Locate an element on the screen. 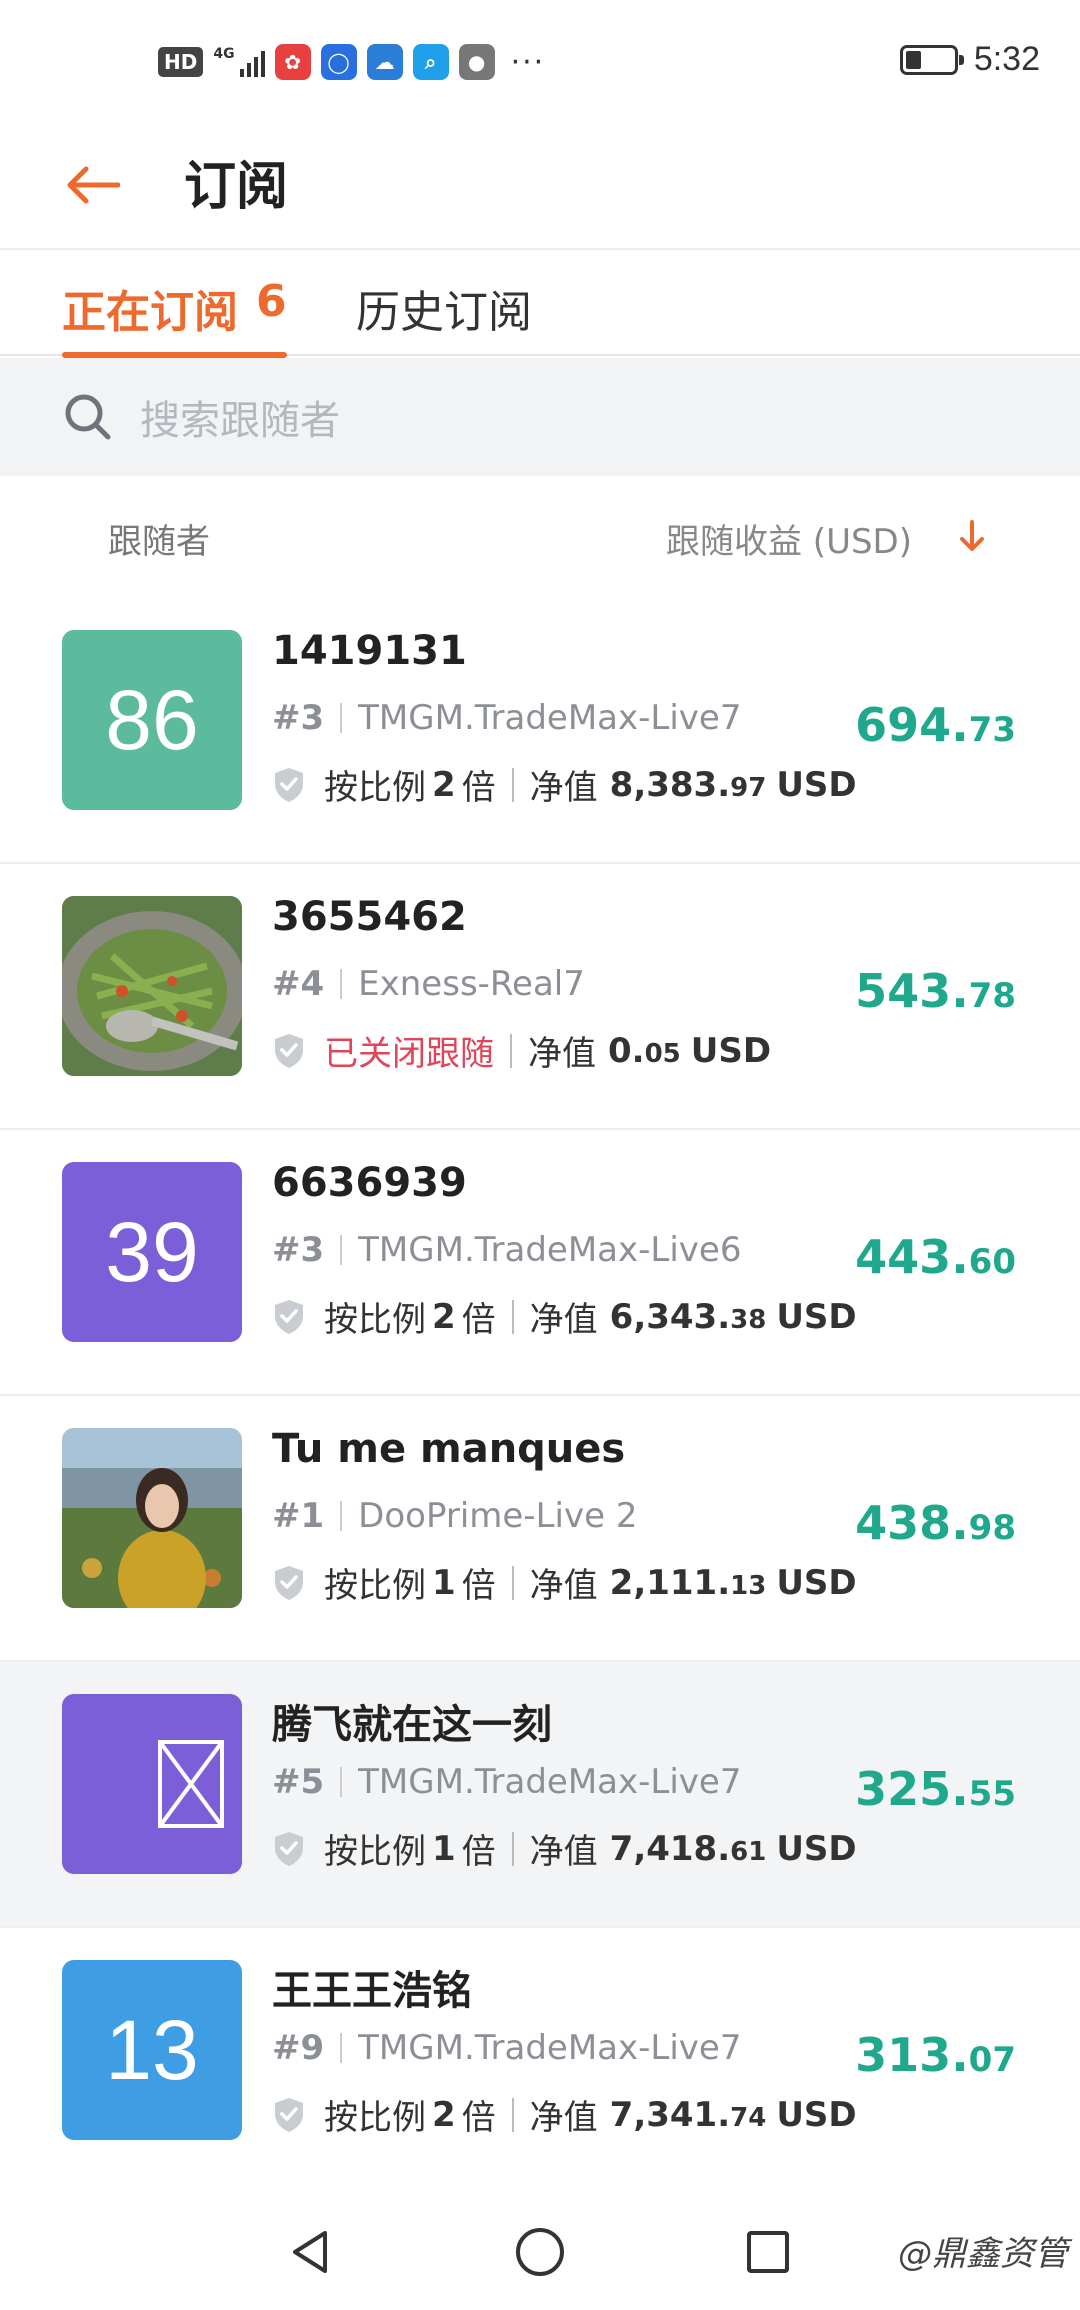 This screenshot has height=2310, width=1080. signal-icon: 4G is located at coordinates (239, 61).